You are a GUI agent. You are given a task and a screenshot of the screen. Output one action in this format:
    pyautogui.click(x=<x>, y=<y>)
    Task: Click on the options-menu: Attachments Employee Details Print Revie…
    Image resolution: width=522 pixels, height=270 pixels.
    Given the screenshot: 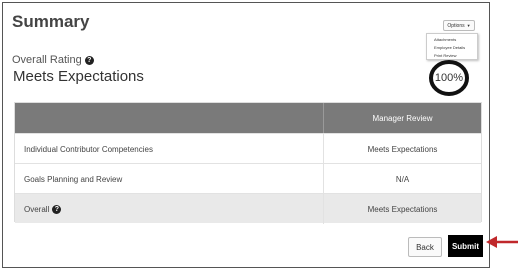 What is the action you would take?
    pyautogui.click(x=452, y=46)
    